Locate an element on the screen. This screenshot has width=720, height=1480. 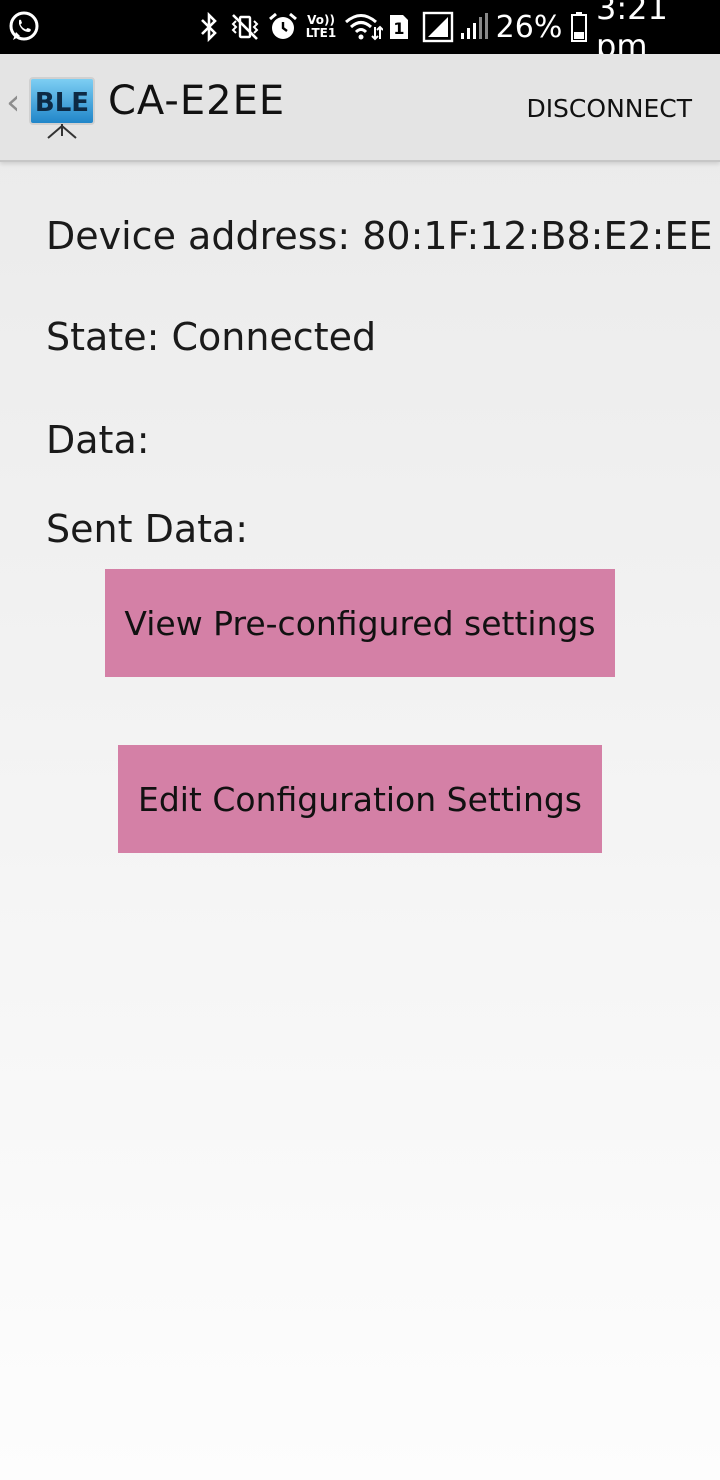
app-icon-text: BLE is located at coordinates (62, 103).